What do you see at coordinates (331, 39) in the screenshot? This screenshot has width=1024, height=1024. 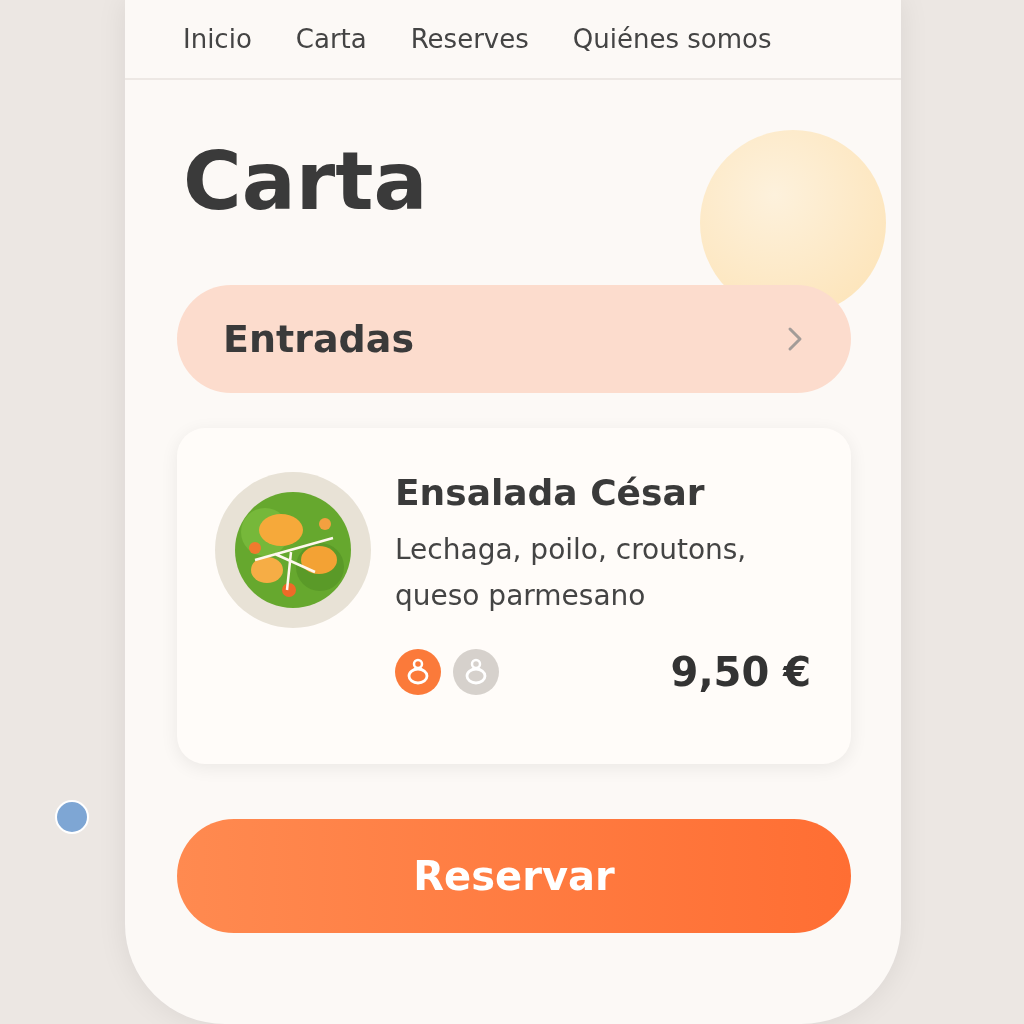 I see `nav-link: Carta` at bounding box center [331, 39].